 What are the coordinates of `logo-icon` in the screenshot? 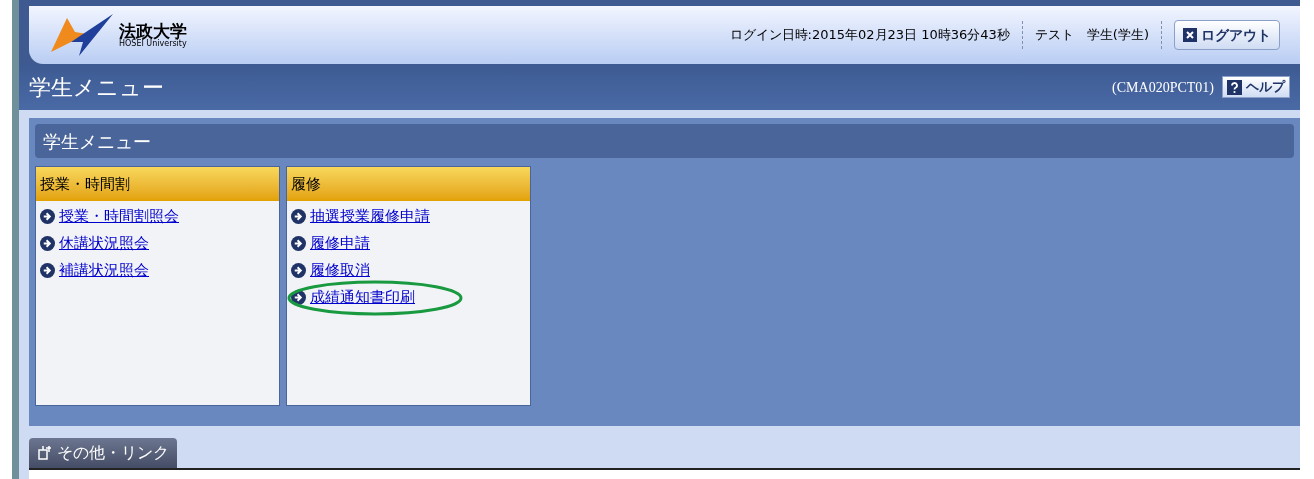 It's located at (82, 35).